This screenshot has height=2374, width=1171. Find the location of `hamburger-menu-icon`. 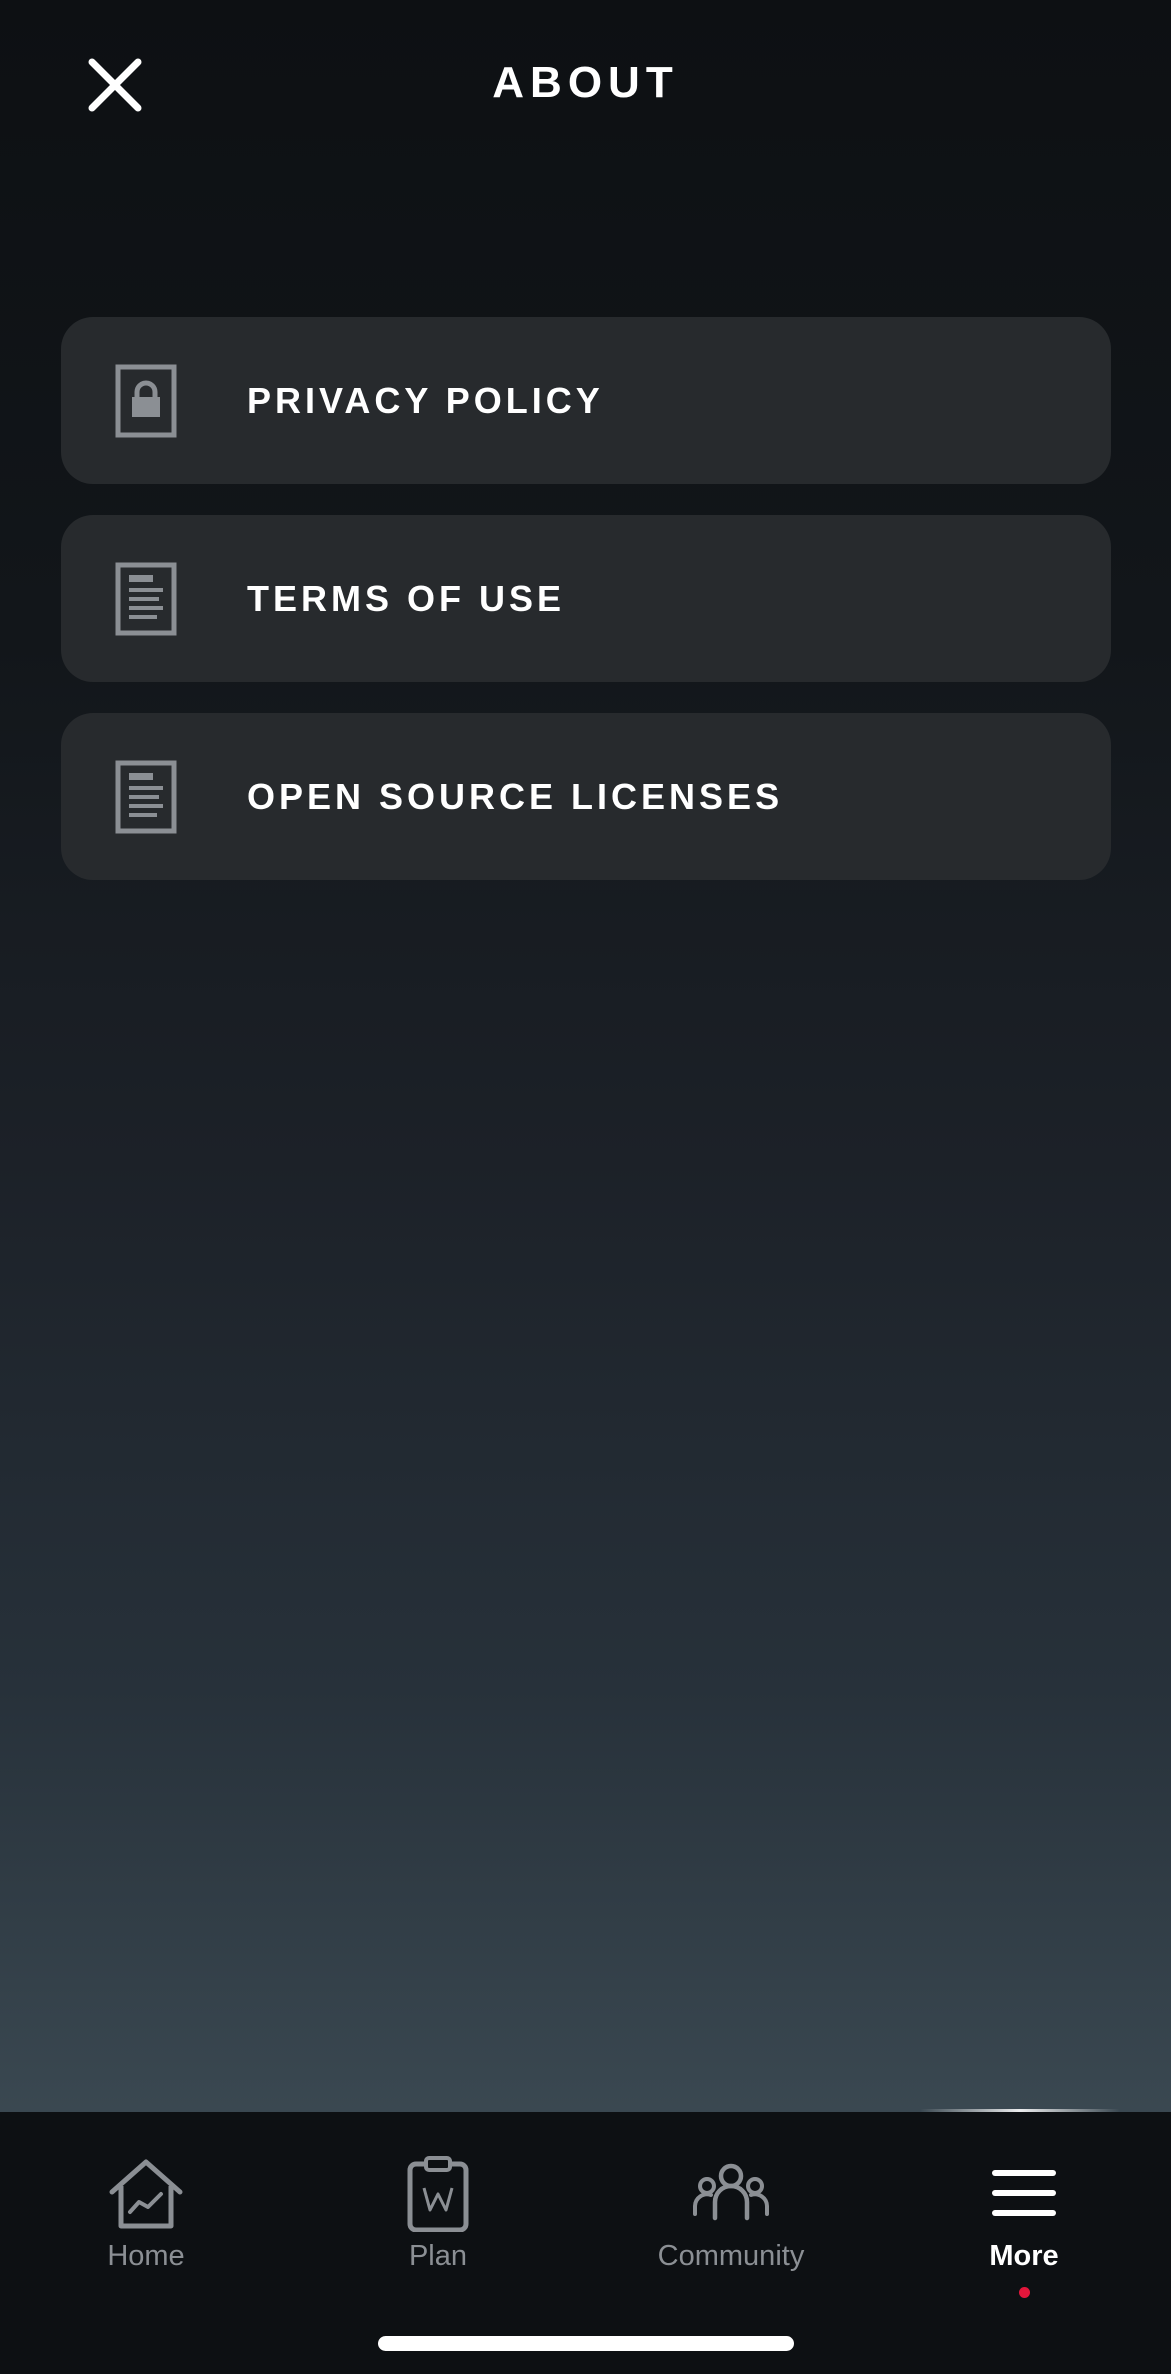

hamburger-menu-icon is located at coordinates (1024, 2193).